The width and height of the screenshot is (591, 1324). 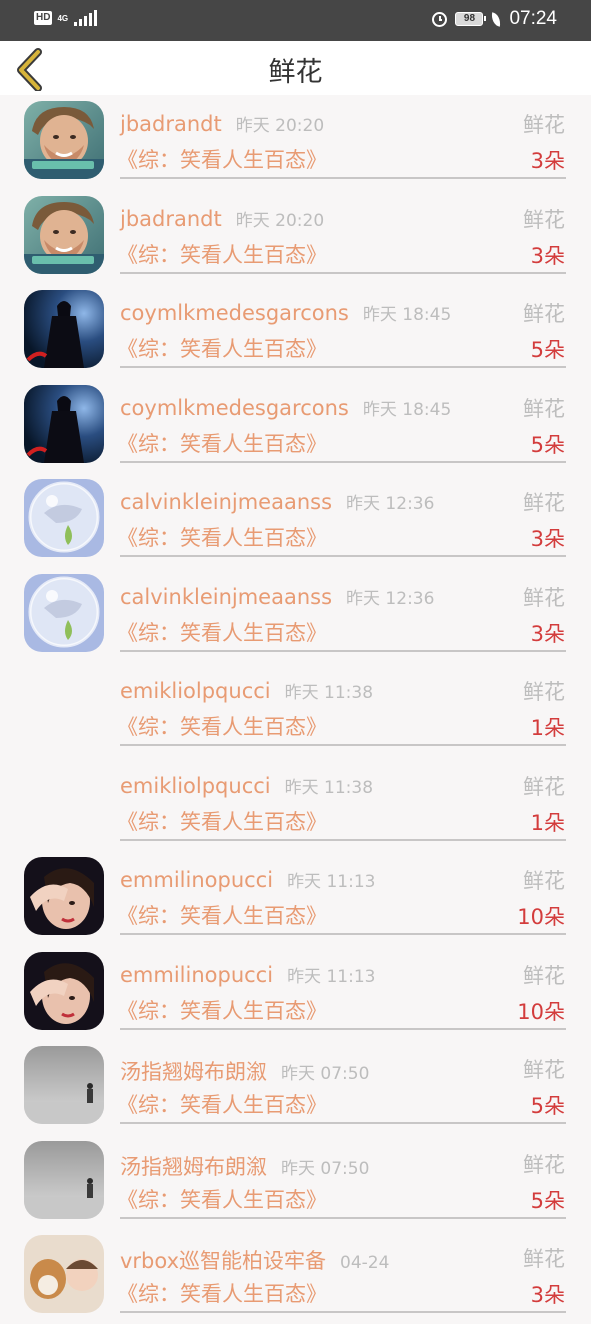 I want to click on username: vrbox巡智能柏设牢备 04-24, so click(x=254, y=1260).